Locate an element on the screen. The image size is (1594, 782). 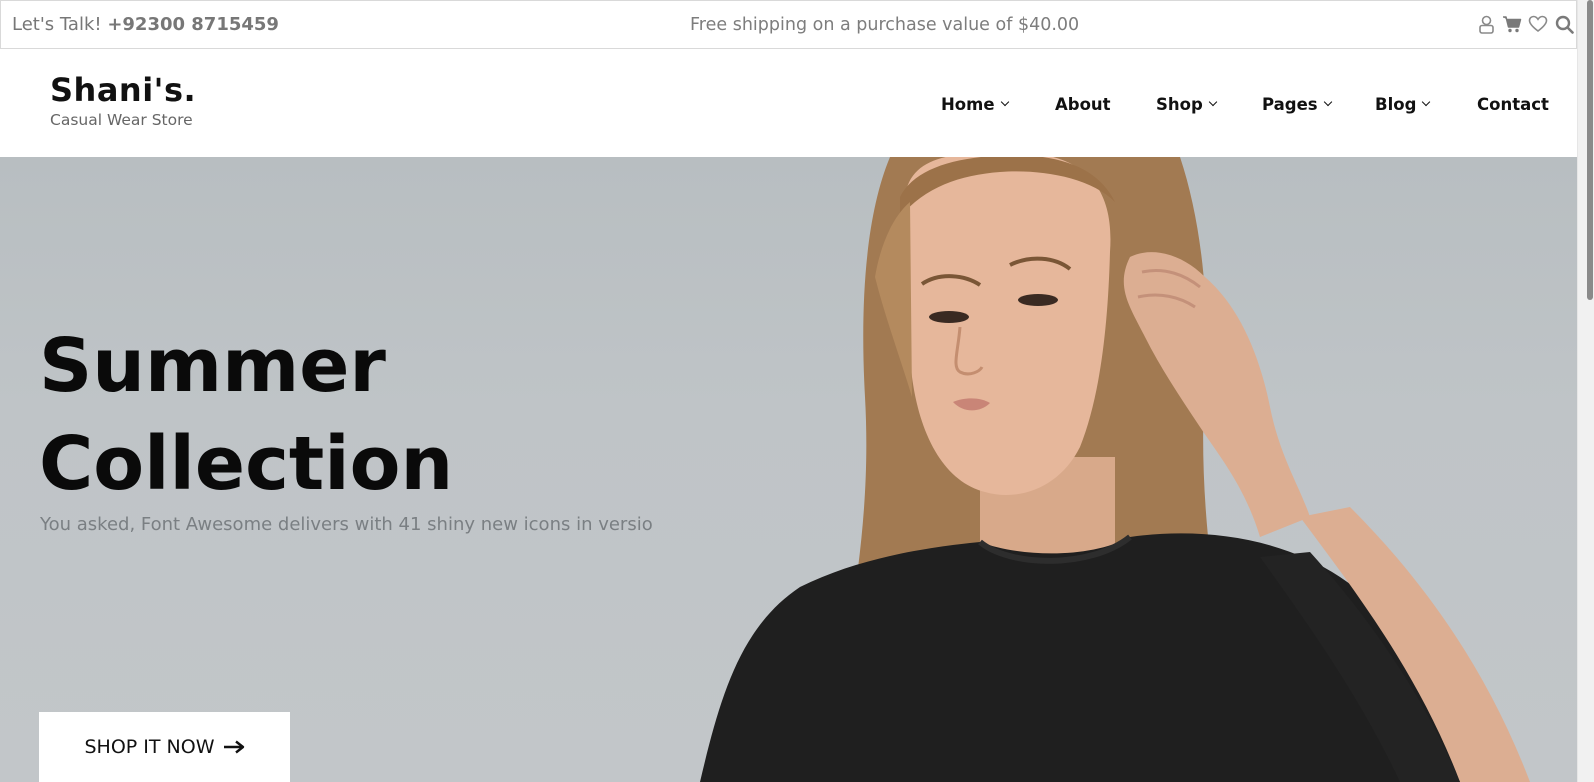
nav-item-pages: Pages is located at coordinates (1297, 104).